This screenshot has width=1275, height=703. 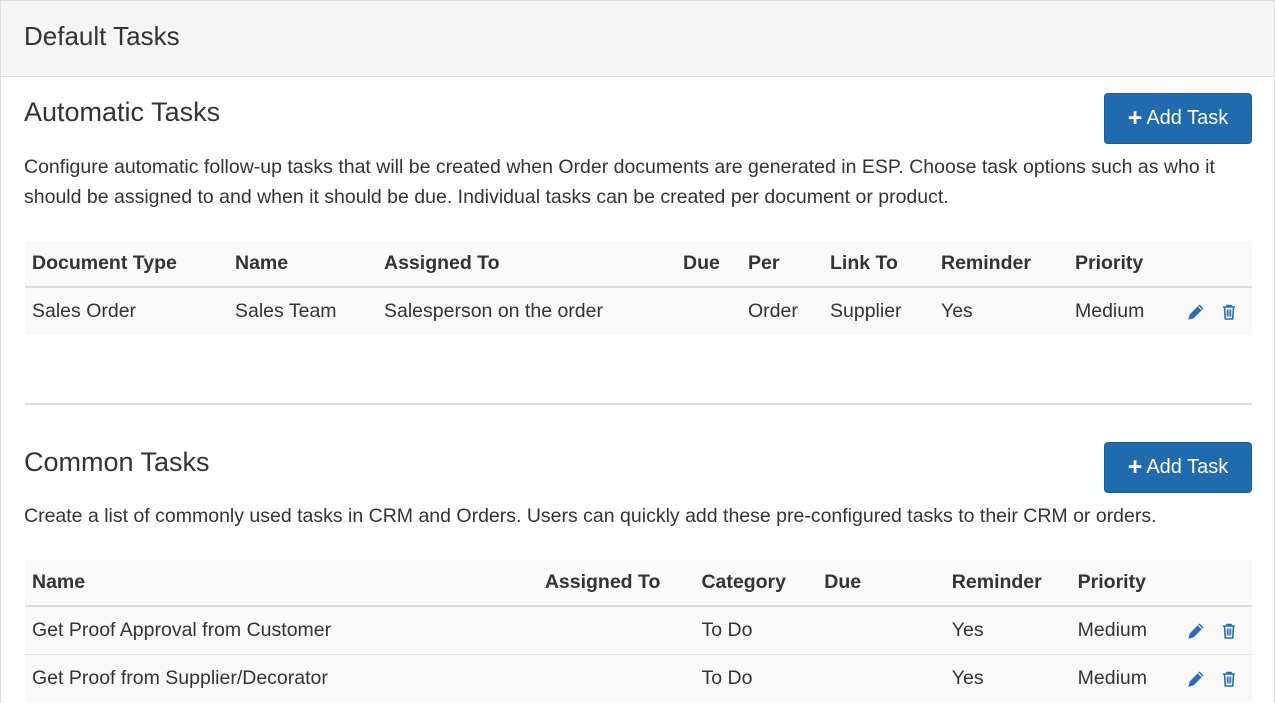 What do you see at coordinates (102, 36) in the screenshot?
I see `panel-title: Default Tasks` at bounding box center [102, 36].